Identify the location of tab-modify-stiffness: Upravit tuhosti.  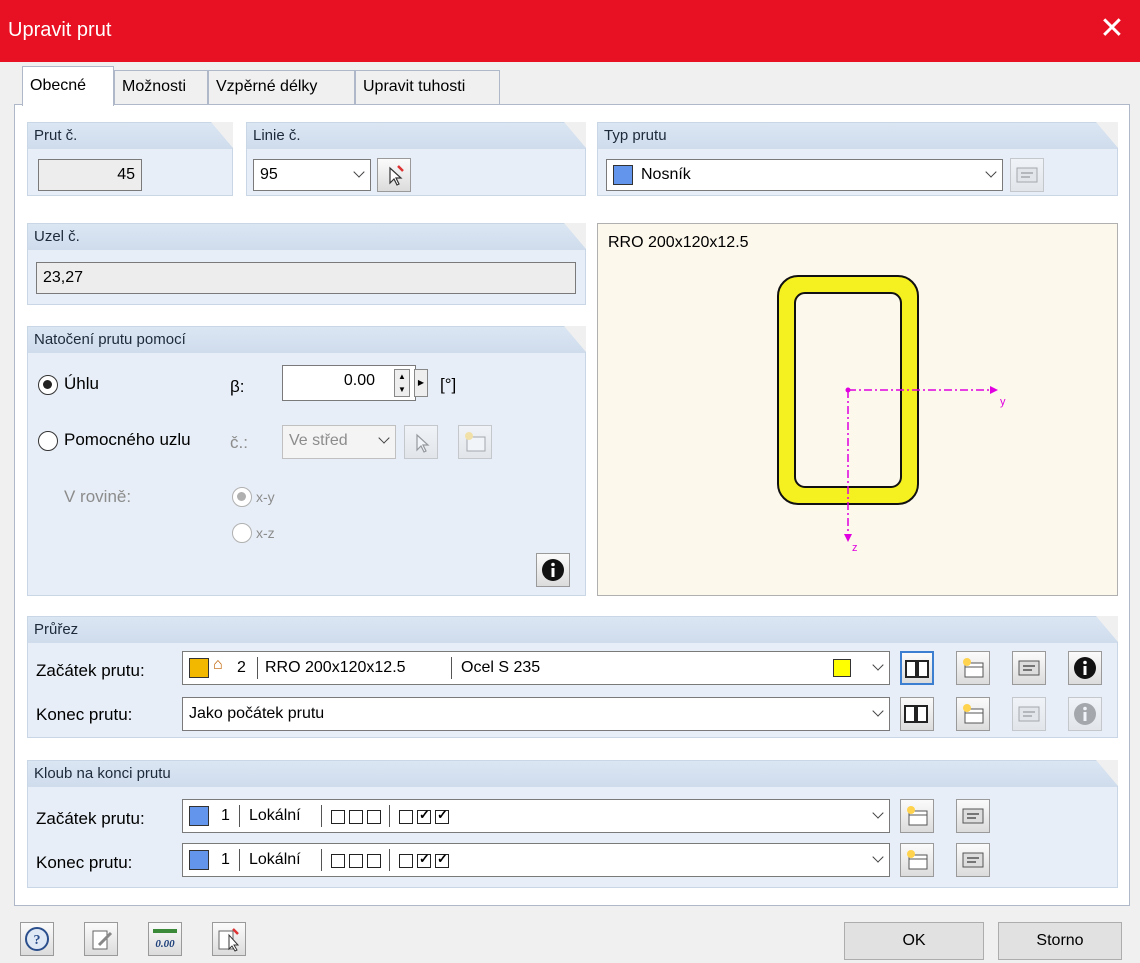
(427, 87).